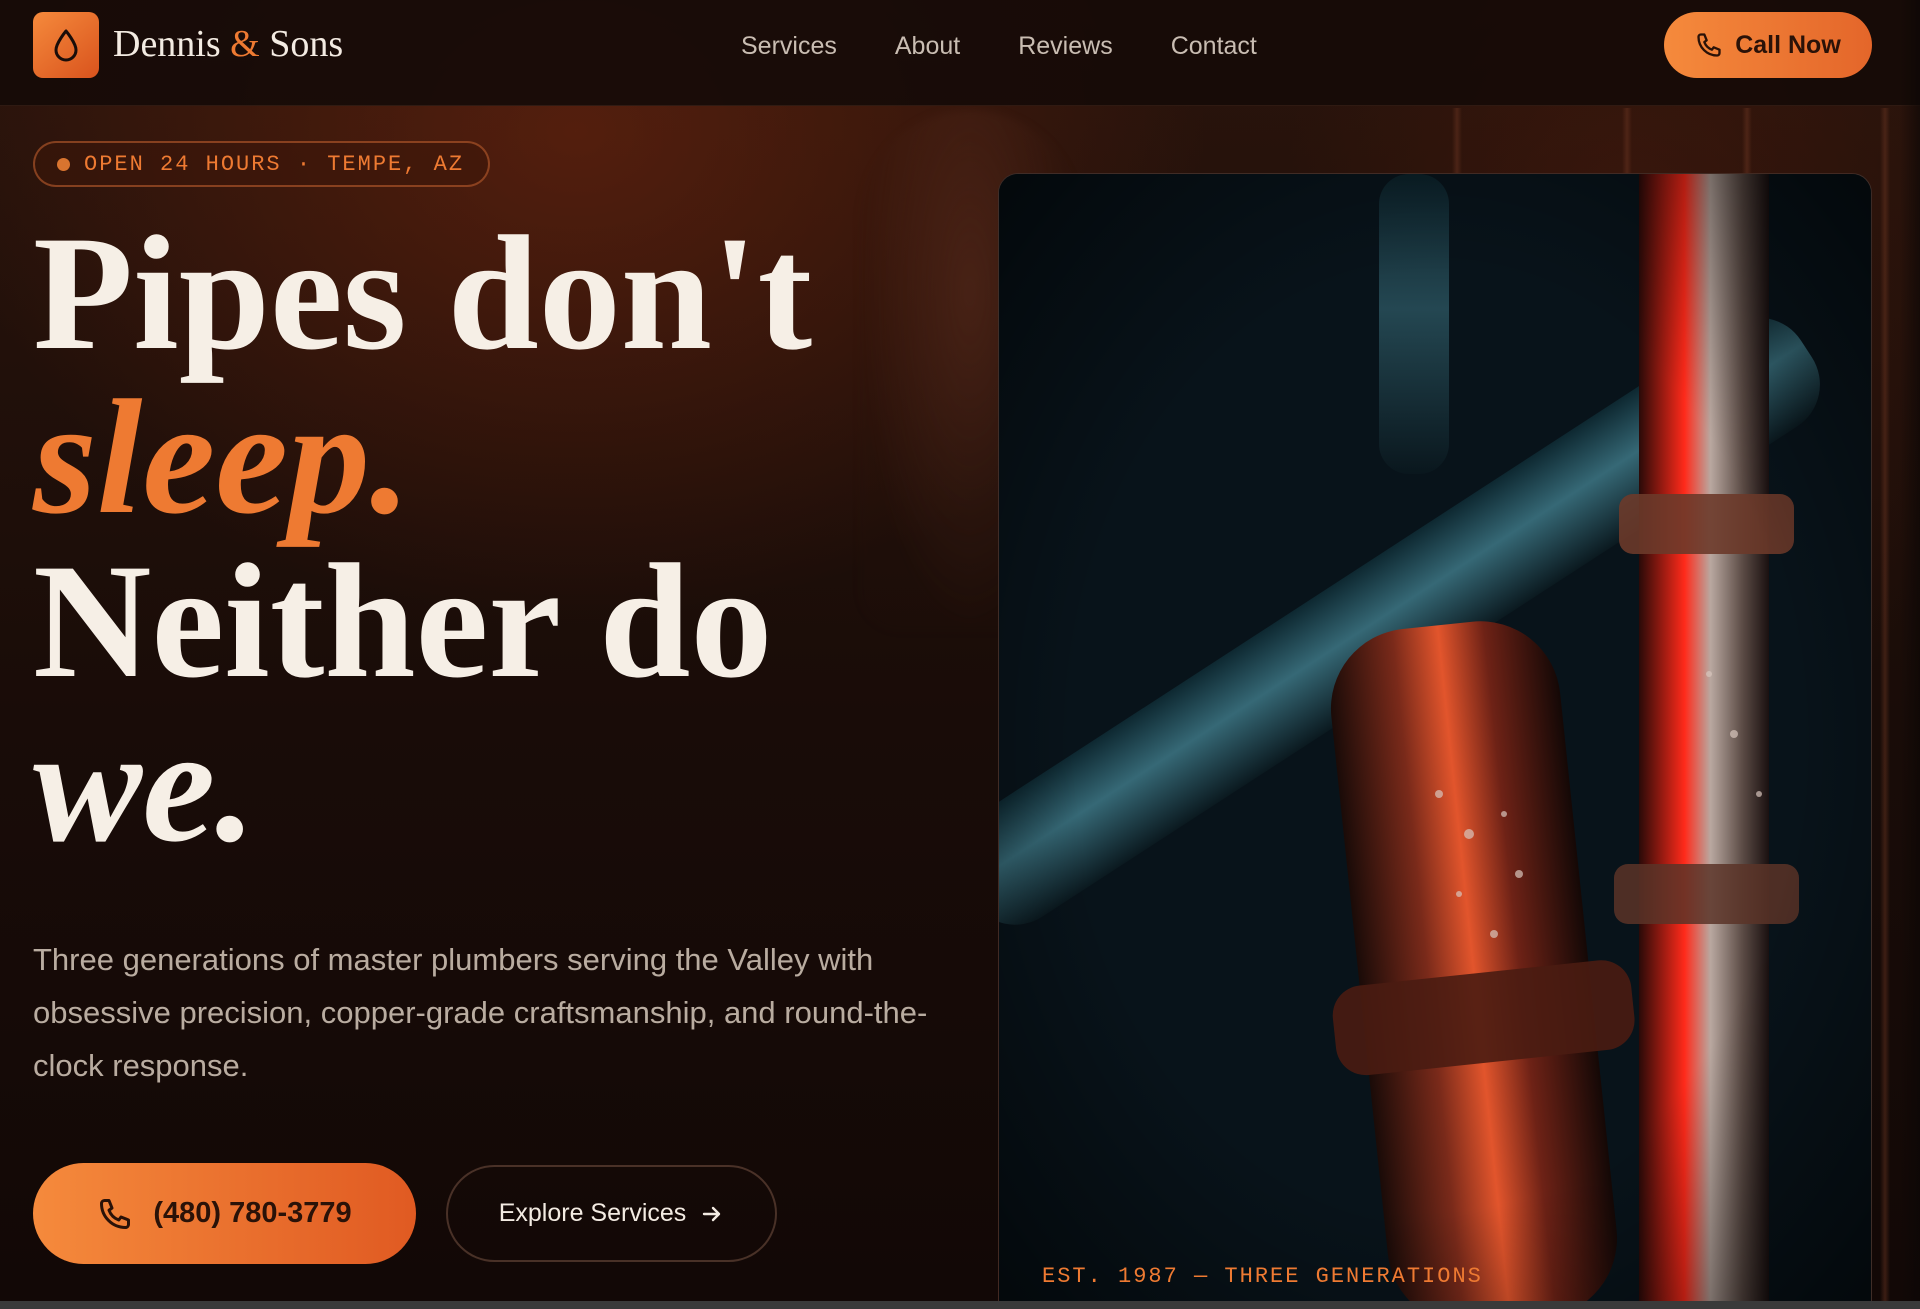 Image resolution: width=1920 pixels, height=1309 pixels. What do you see at coordinates (252, 1213) in the screenshot?
I see `phone-number-label: (480) 780-3779` at bounding box center [252, 1213].